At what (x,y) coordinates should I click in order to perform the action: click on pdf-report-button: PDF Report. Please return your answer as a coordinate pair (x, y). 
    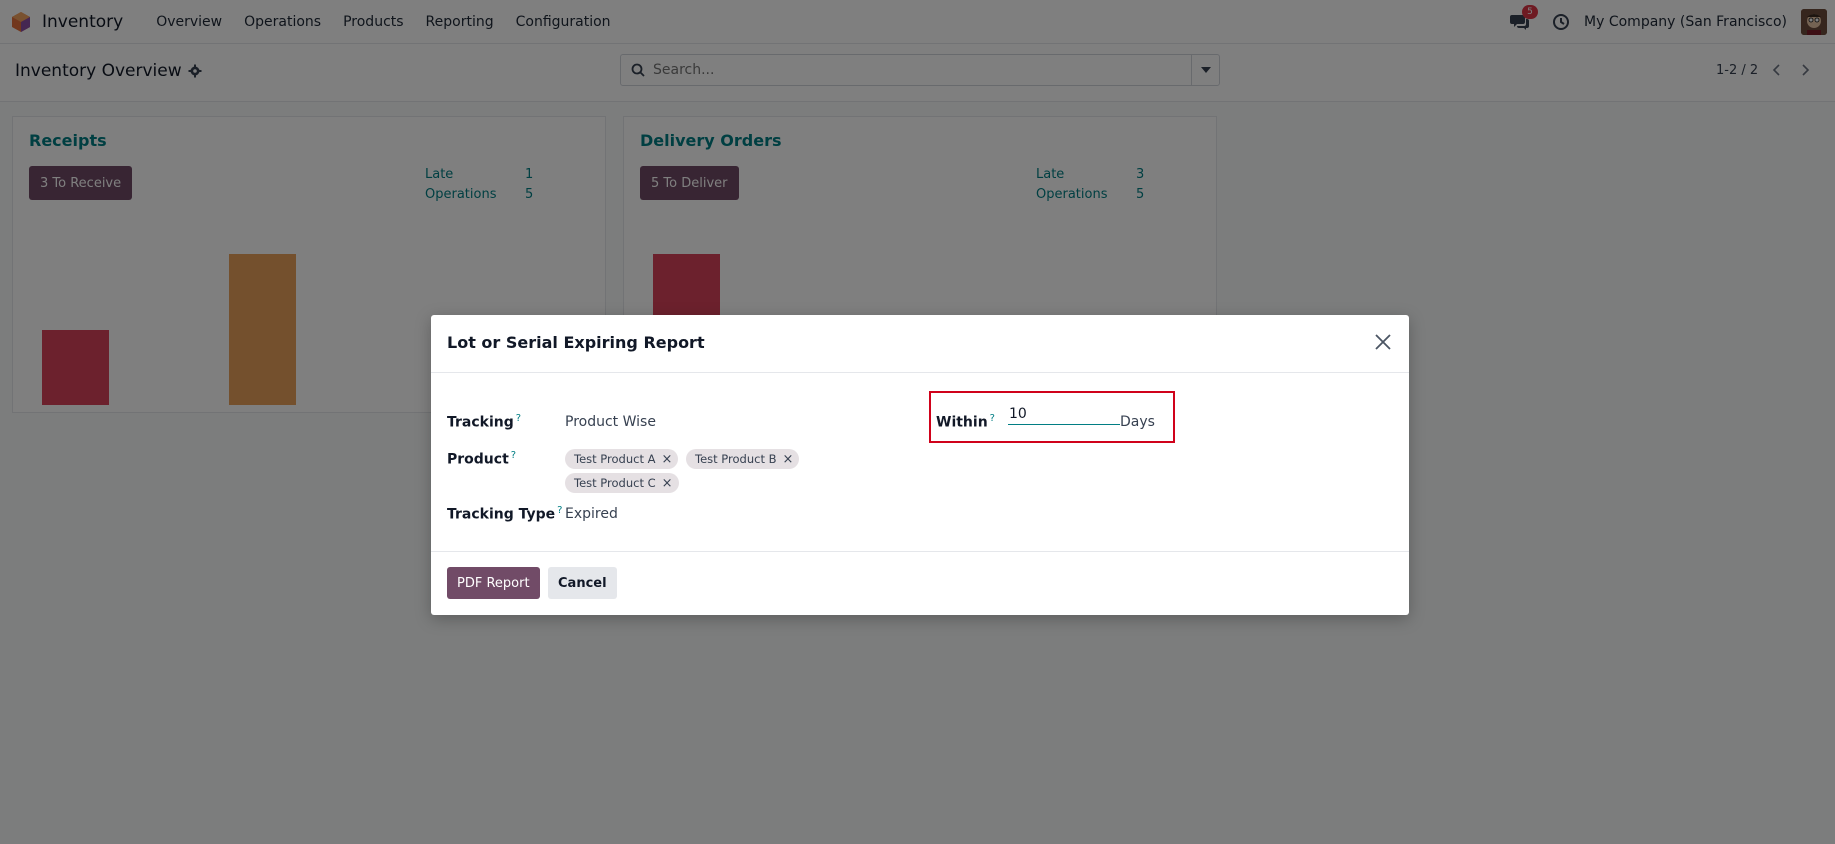
    Looking at the image, I should click on (493, 583).